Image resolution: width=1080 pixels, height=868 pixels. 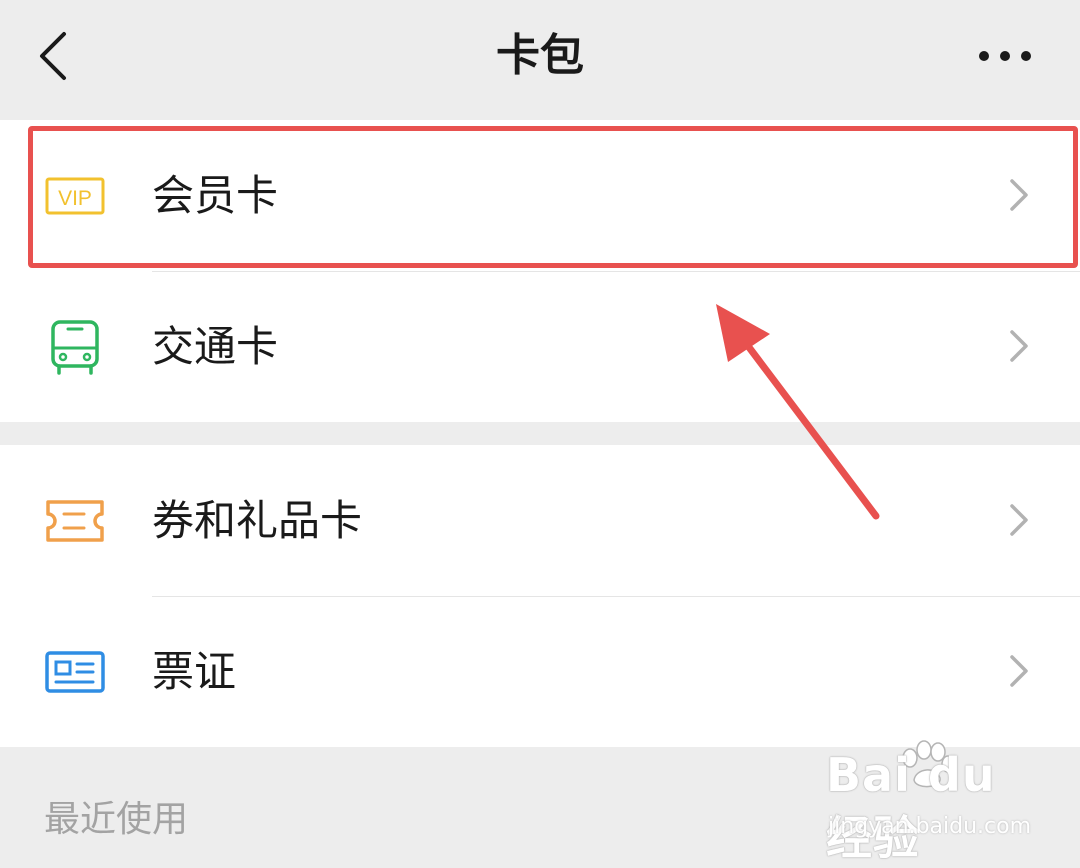 I want to click on back-button, so click(x=55, y=56).